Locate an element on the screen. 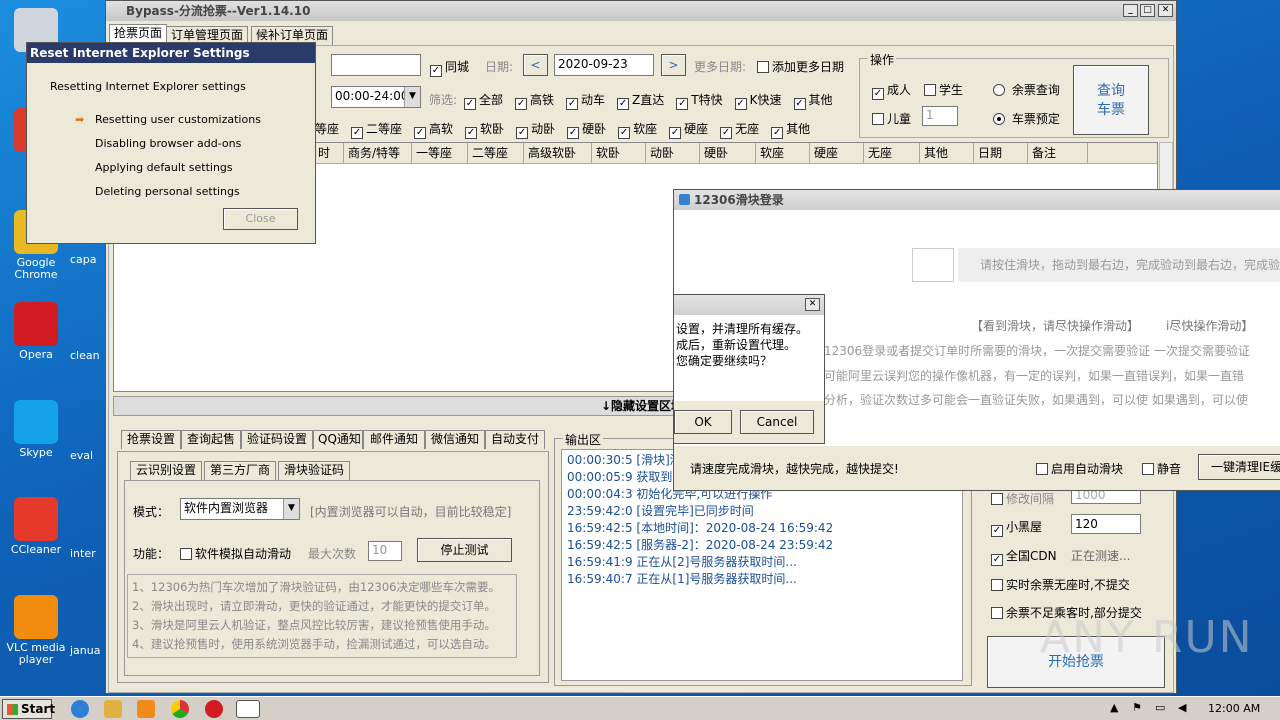 This screenshot has width=1280, height=720. student-check: 学生 is located at coordinates (943, 89).